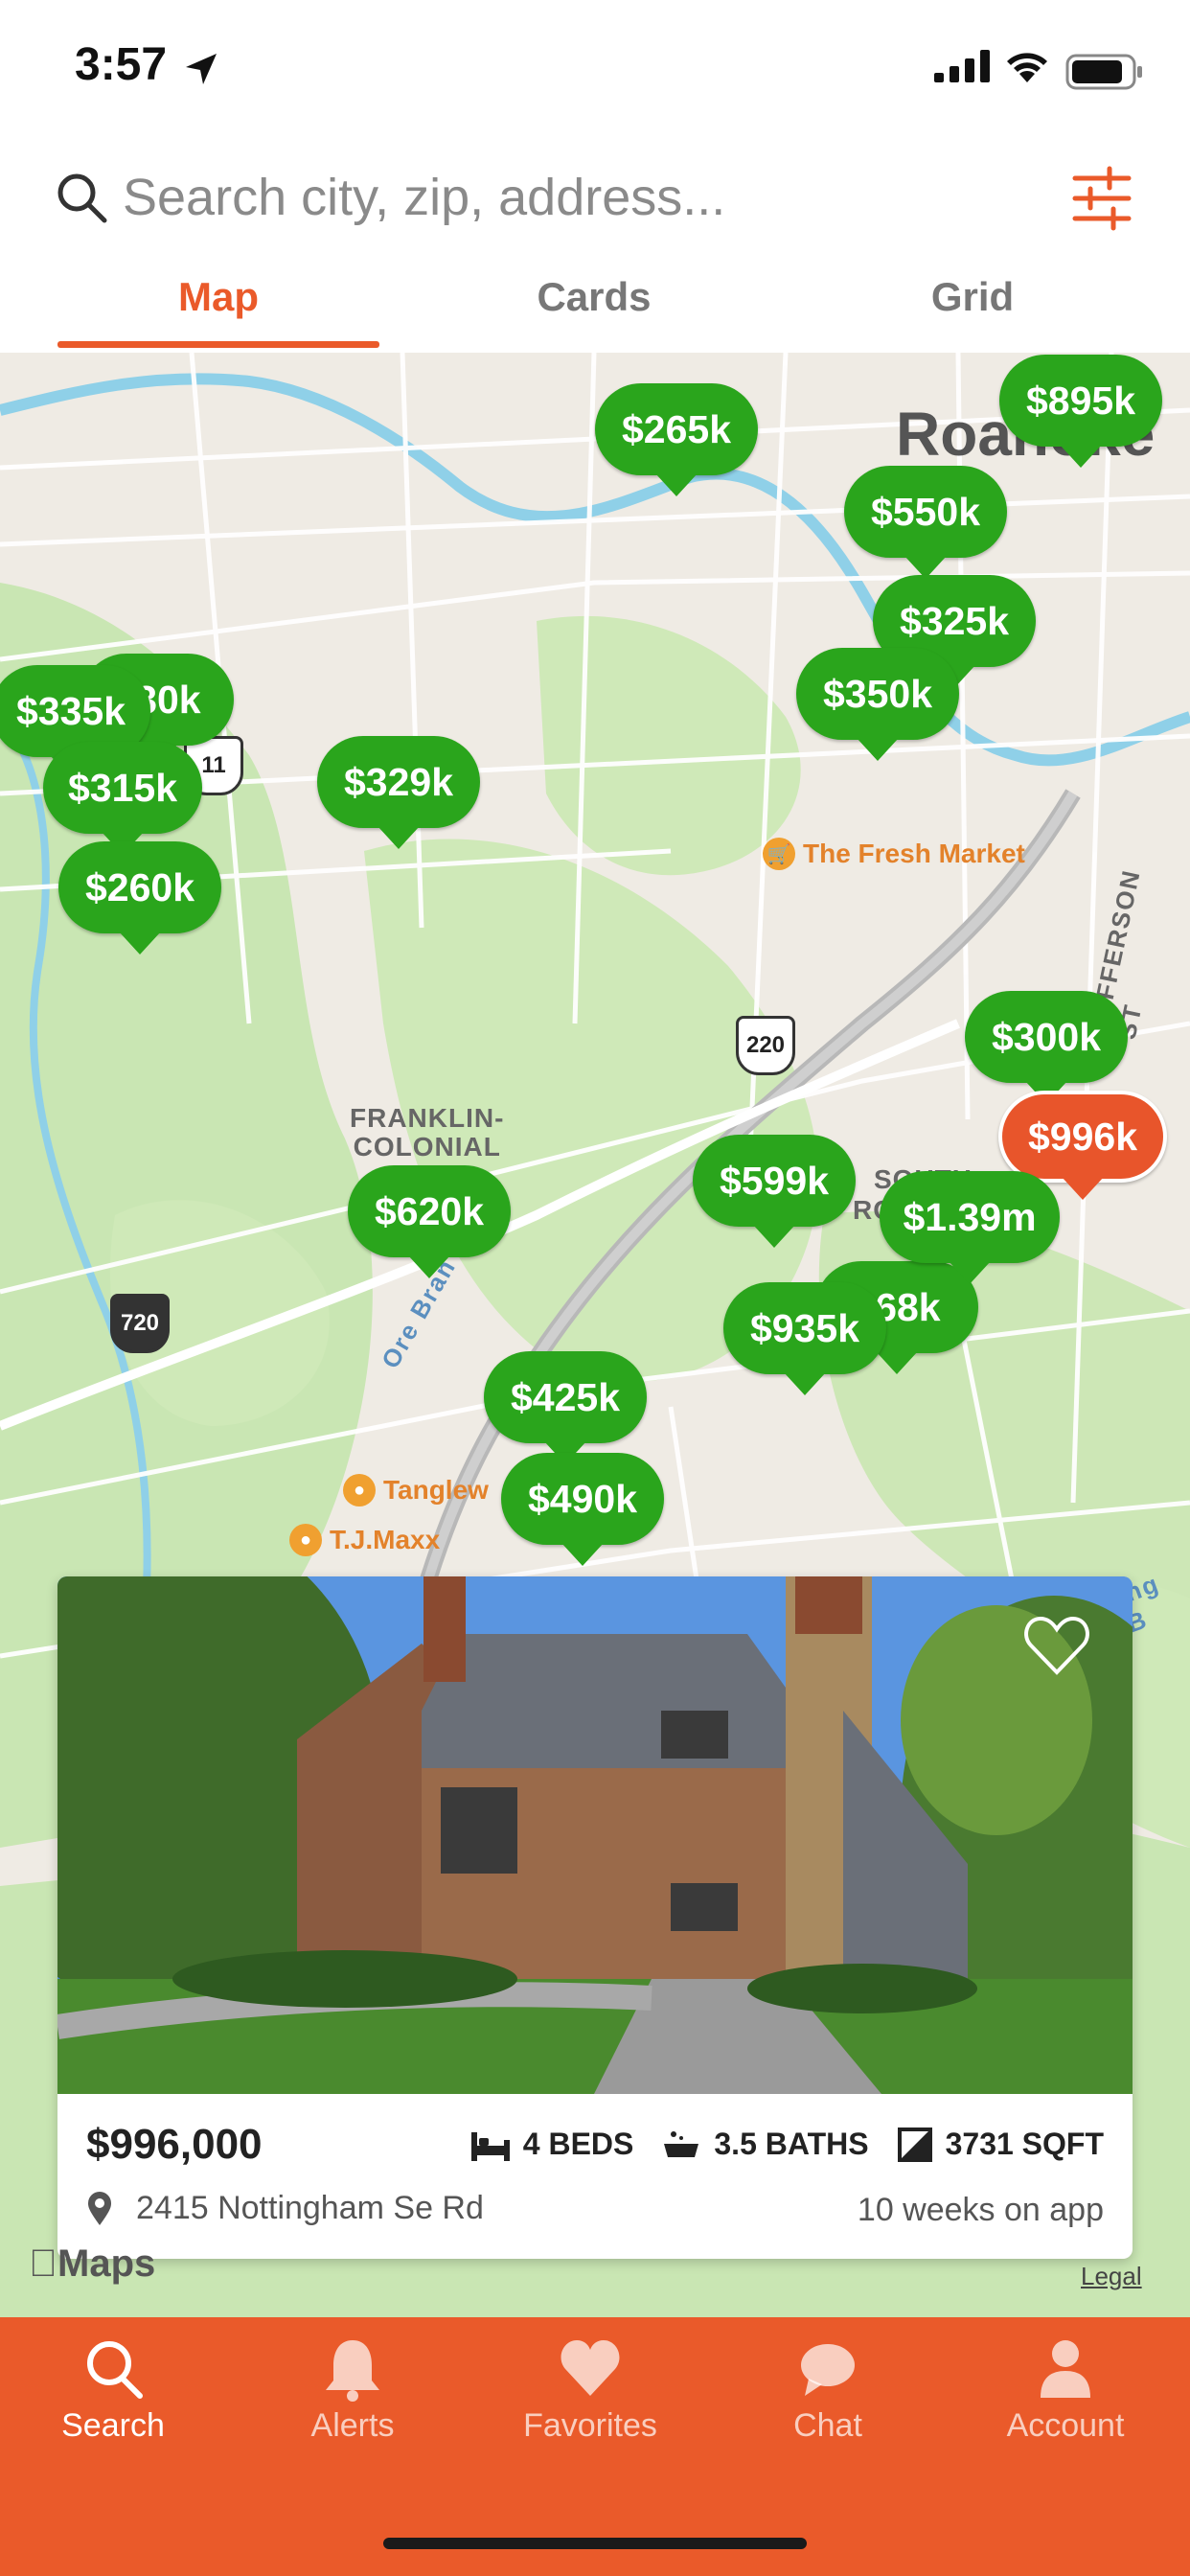 The width and height of the screenshot is (1190, 2576). I want to click on baths-stat: 3.5 BATHS, so click(765, 2144).